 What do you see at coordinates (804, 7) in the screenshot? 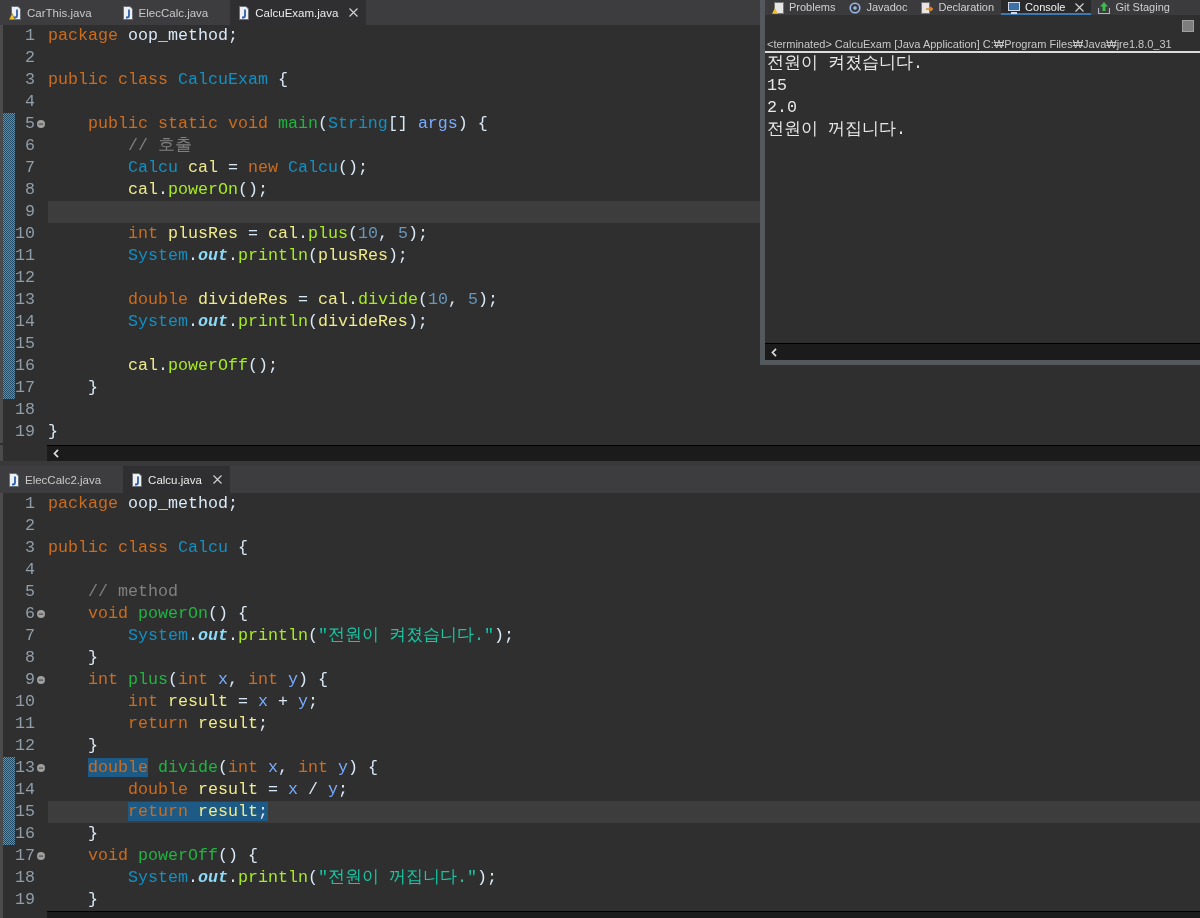
I see `view-tab: Problems` at bounding box center [804, 7].